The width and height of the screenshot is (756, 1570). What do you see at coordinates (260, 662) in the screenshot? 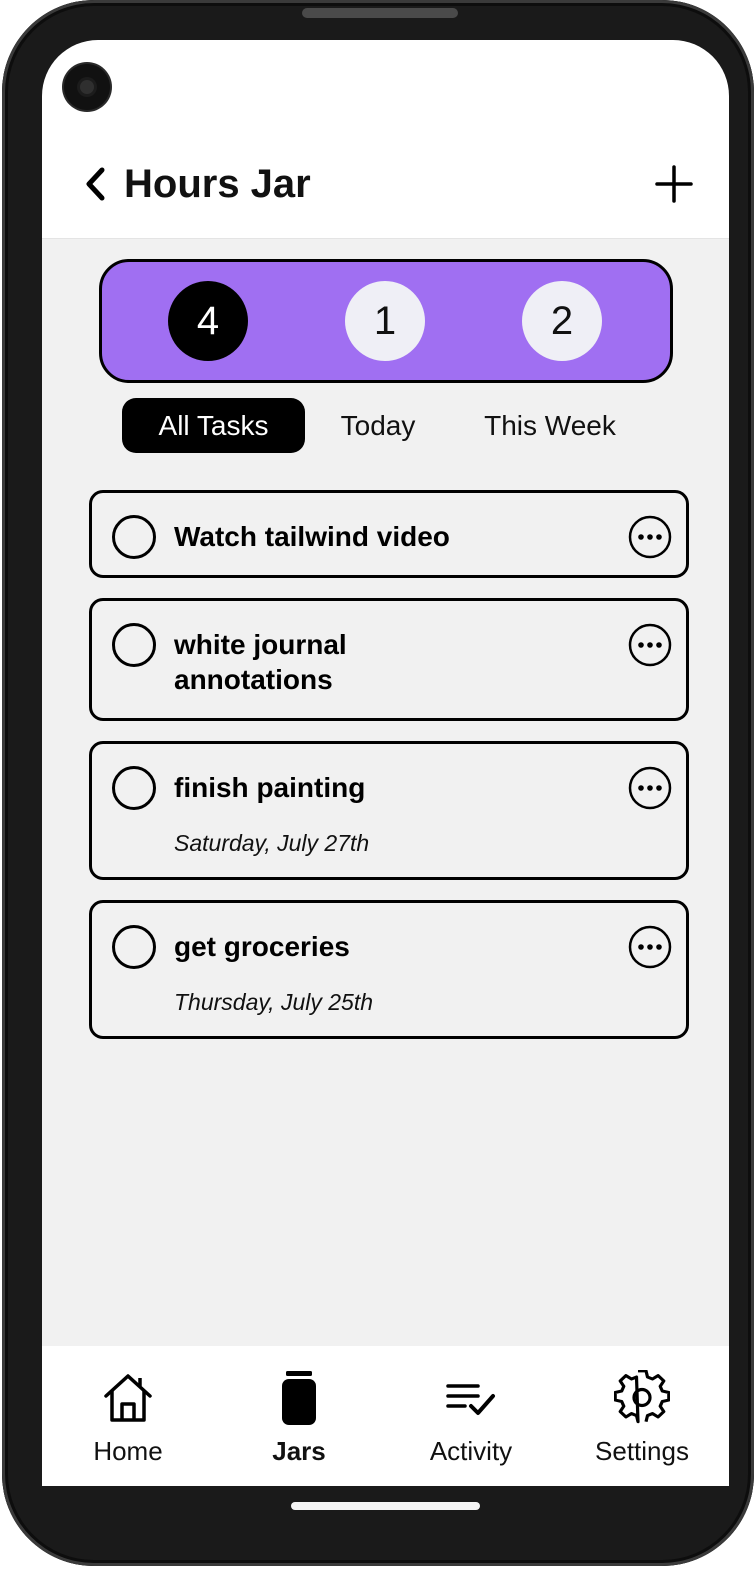
I see `task-title: white journal annotations` at bounding box center [260, 662].